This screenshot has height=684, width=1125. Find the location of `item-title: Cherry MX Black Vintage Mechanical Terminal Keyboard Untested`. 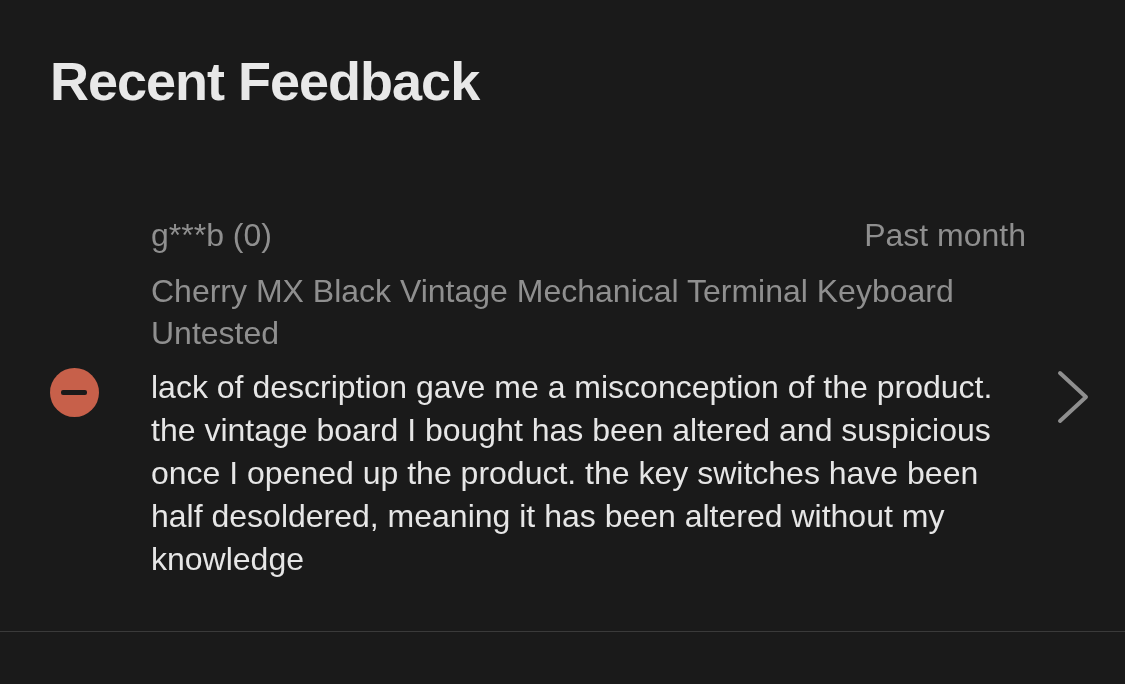

item-title: Cherry MX Black Vintage Mechanical Terminal Keyboard Untested is located at coordinates (553, 312).